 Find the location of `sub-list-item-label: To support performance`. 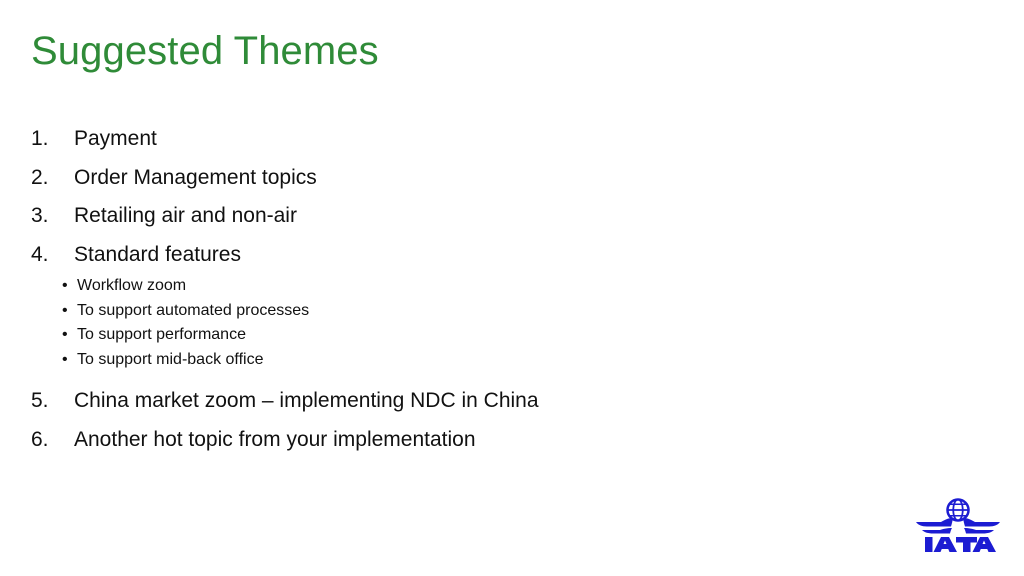

sub-list-item-label: To support performance is located at coordinates (161, 334).